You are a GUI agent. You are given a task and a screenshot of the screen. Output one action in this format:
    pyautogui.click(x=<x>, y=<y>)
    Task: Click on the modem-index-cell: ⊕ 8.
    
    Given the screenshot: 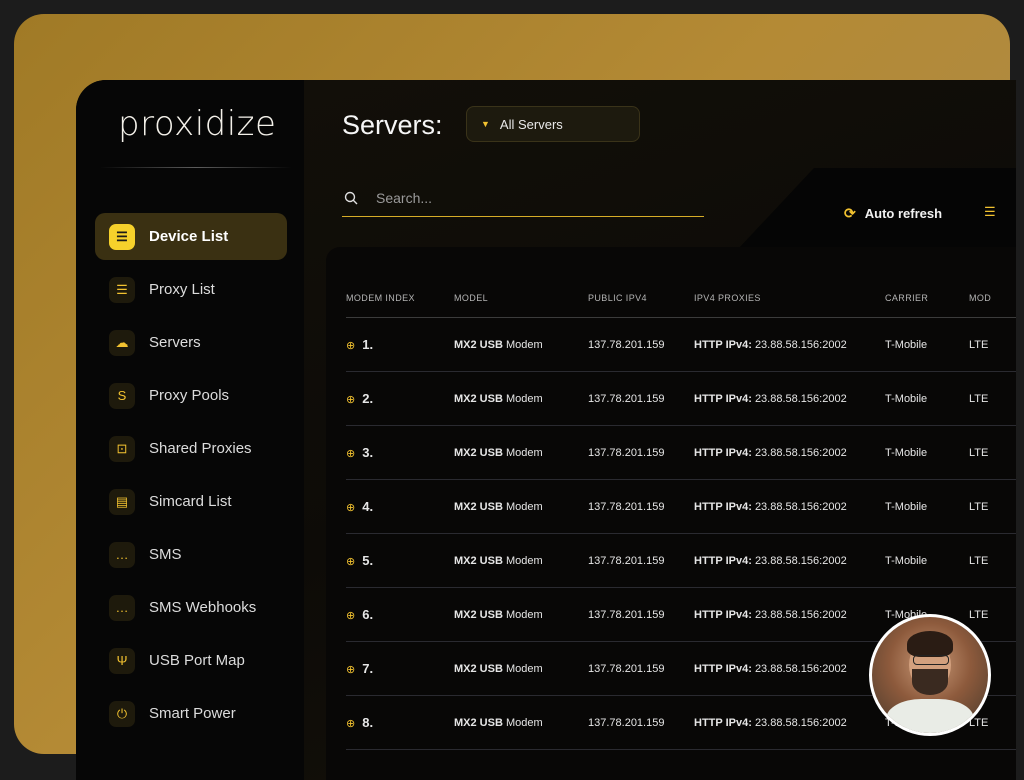 What is the action you would take?
    pyautogui.click(x=400, y=722)
    